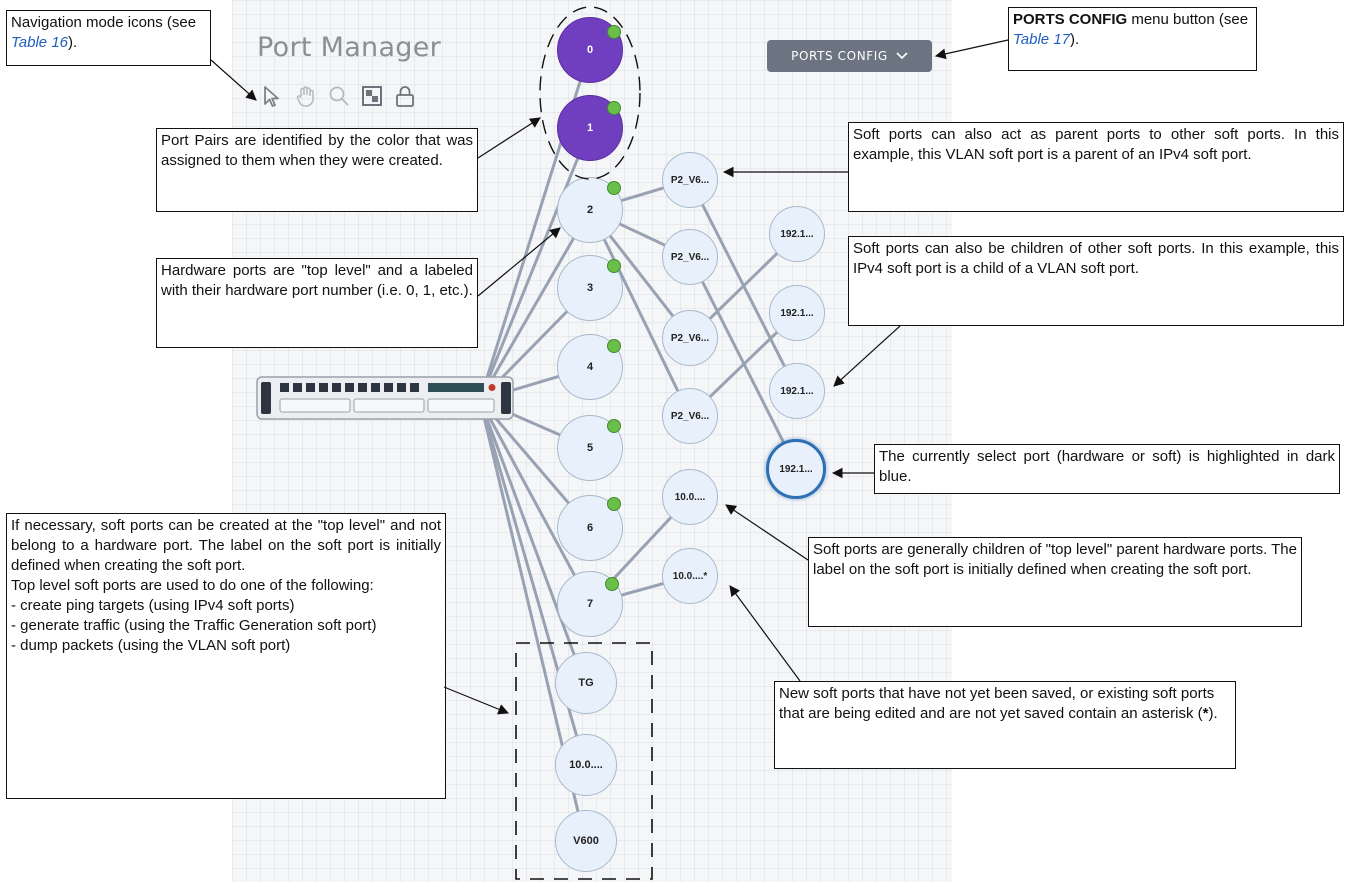  I want to click on port-label: 0, so click(590, 50).